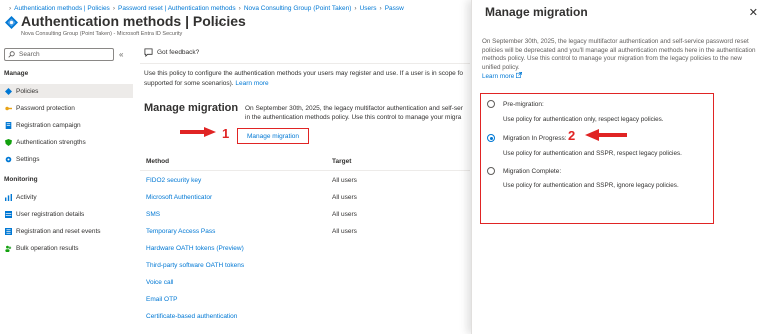 This screenshot has width=768, height=334. Describe the element at coordinates (178, 52) in the screenshot. I see `feedback-label: Got feedback?` at that location.